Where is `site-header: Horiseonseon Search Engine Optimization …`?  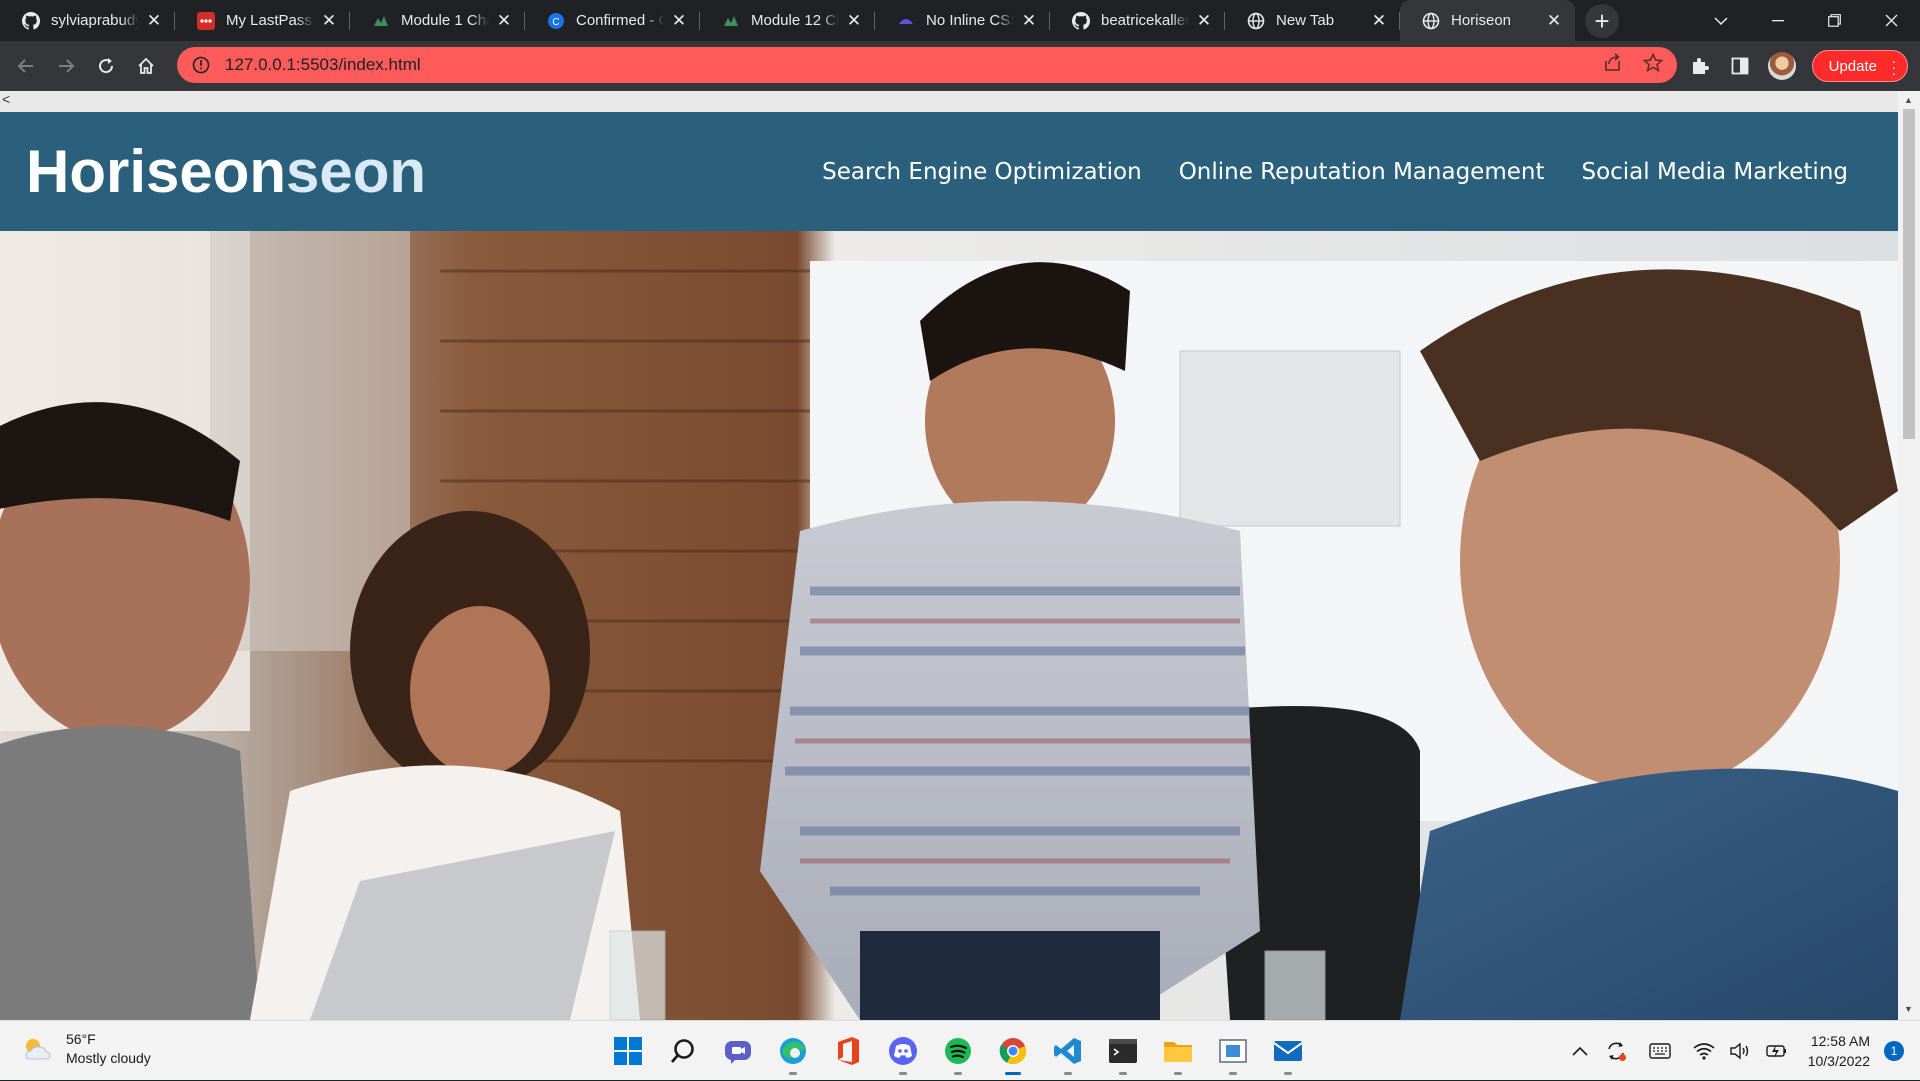 site-header: Horiseonseon Search Engine Optimization … is located at coordinates (949, 171).